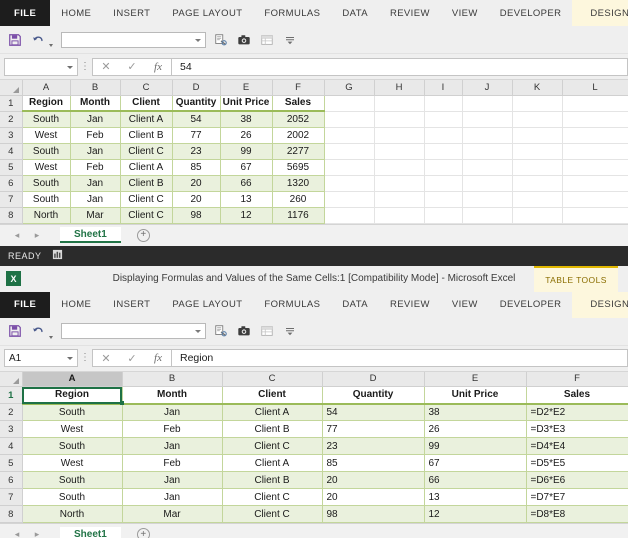 This screenshot has height=538, width=628. What do you see at coordinates (95, 183) in the screenshot?
I see `cell-B6: Jan` at bounding box center [95, 183].